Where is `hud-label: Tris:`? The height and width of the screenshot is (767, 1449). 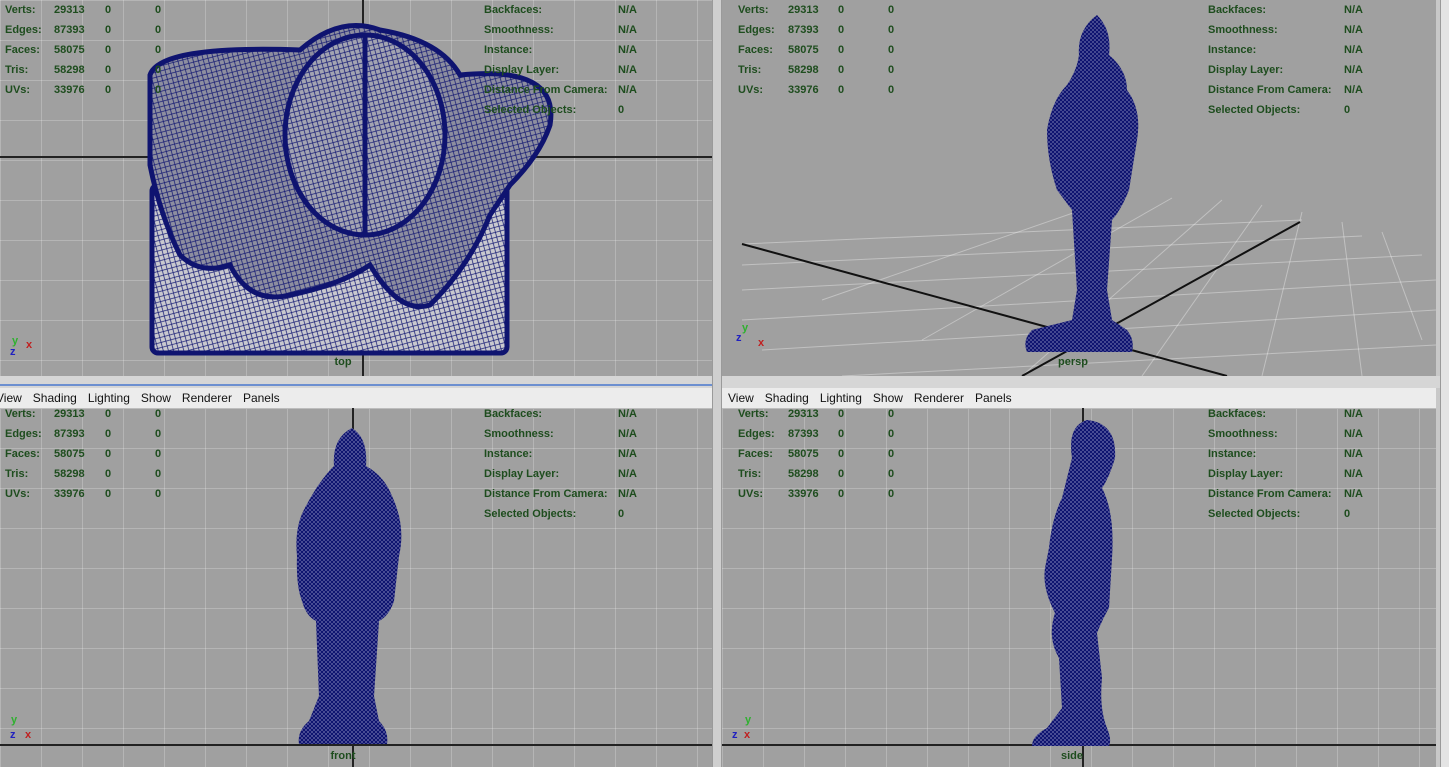
hud-label: Tris: is located at coordinates (17, 474).